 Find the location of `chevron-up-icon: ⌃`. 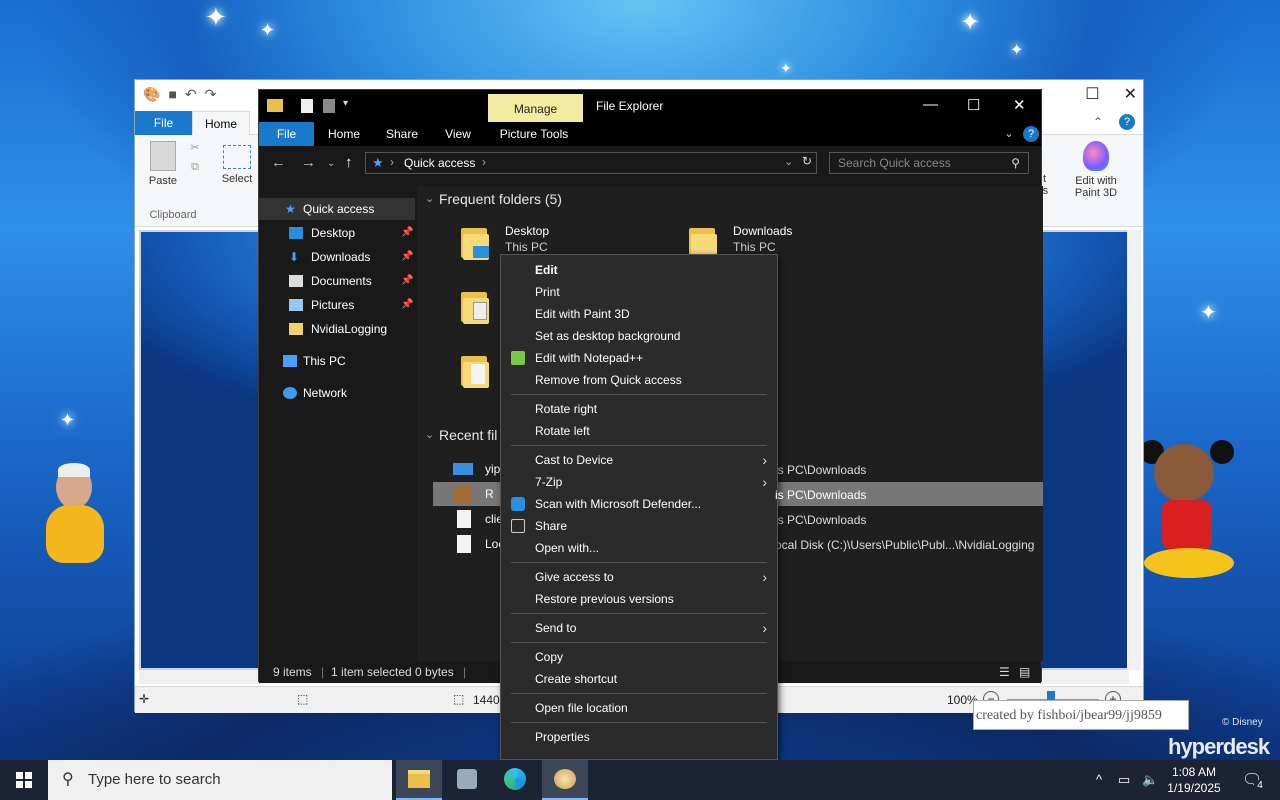

chevron-up-icon: ⌃ is located at coordinates (1098, 122).